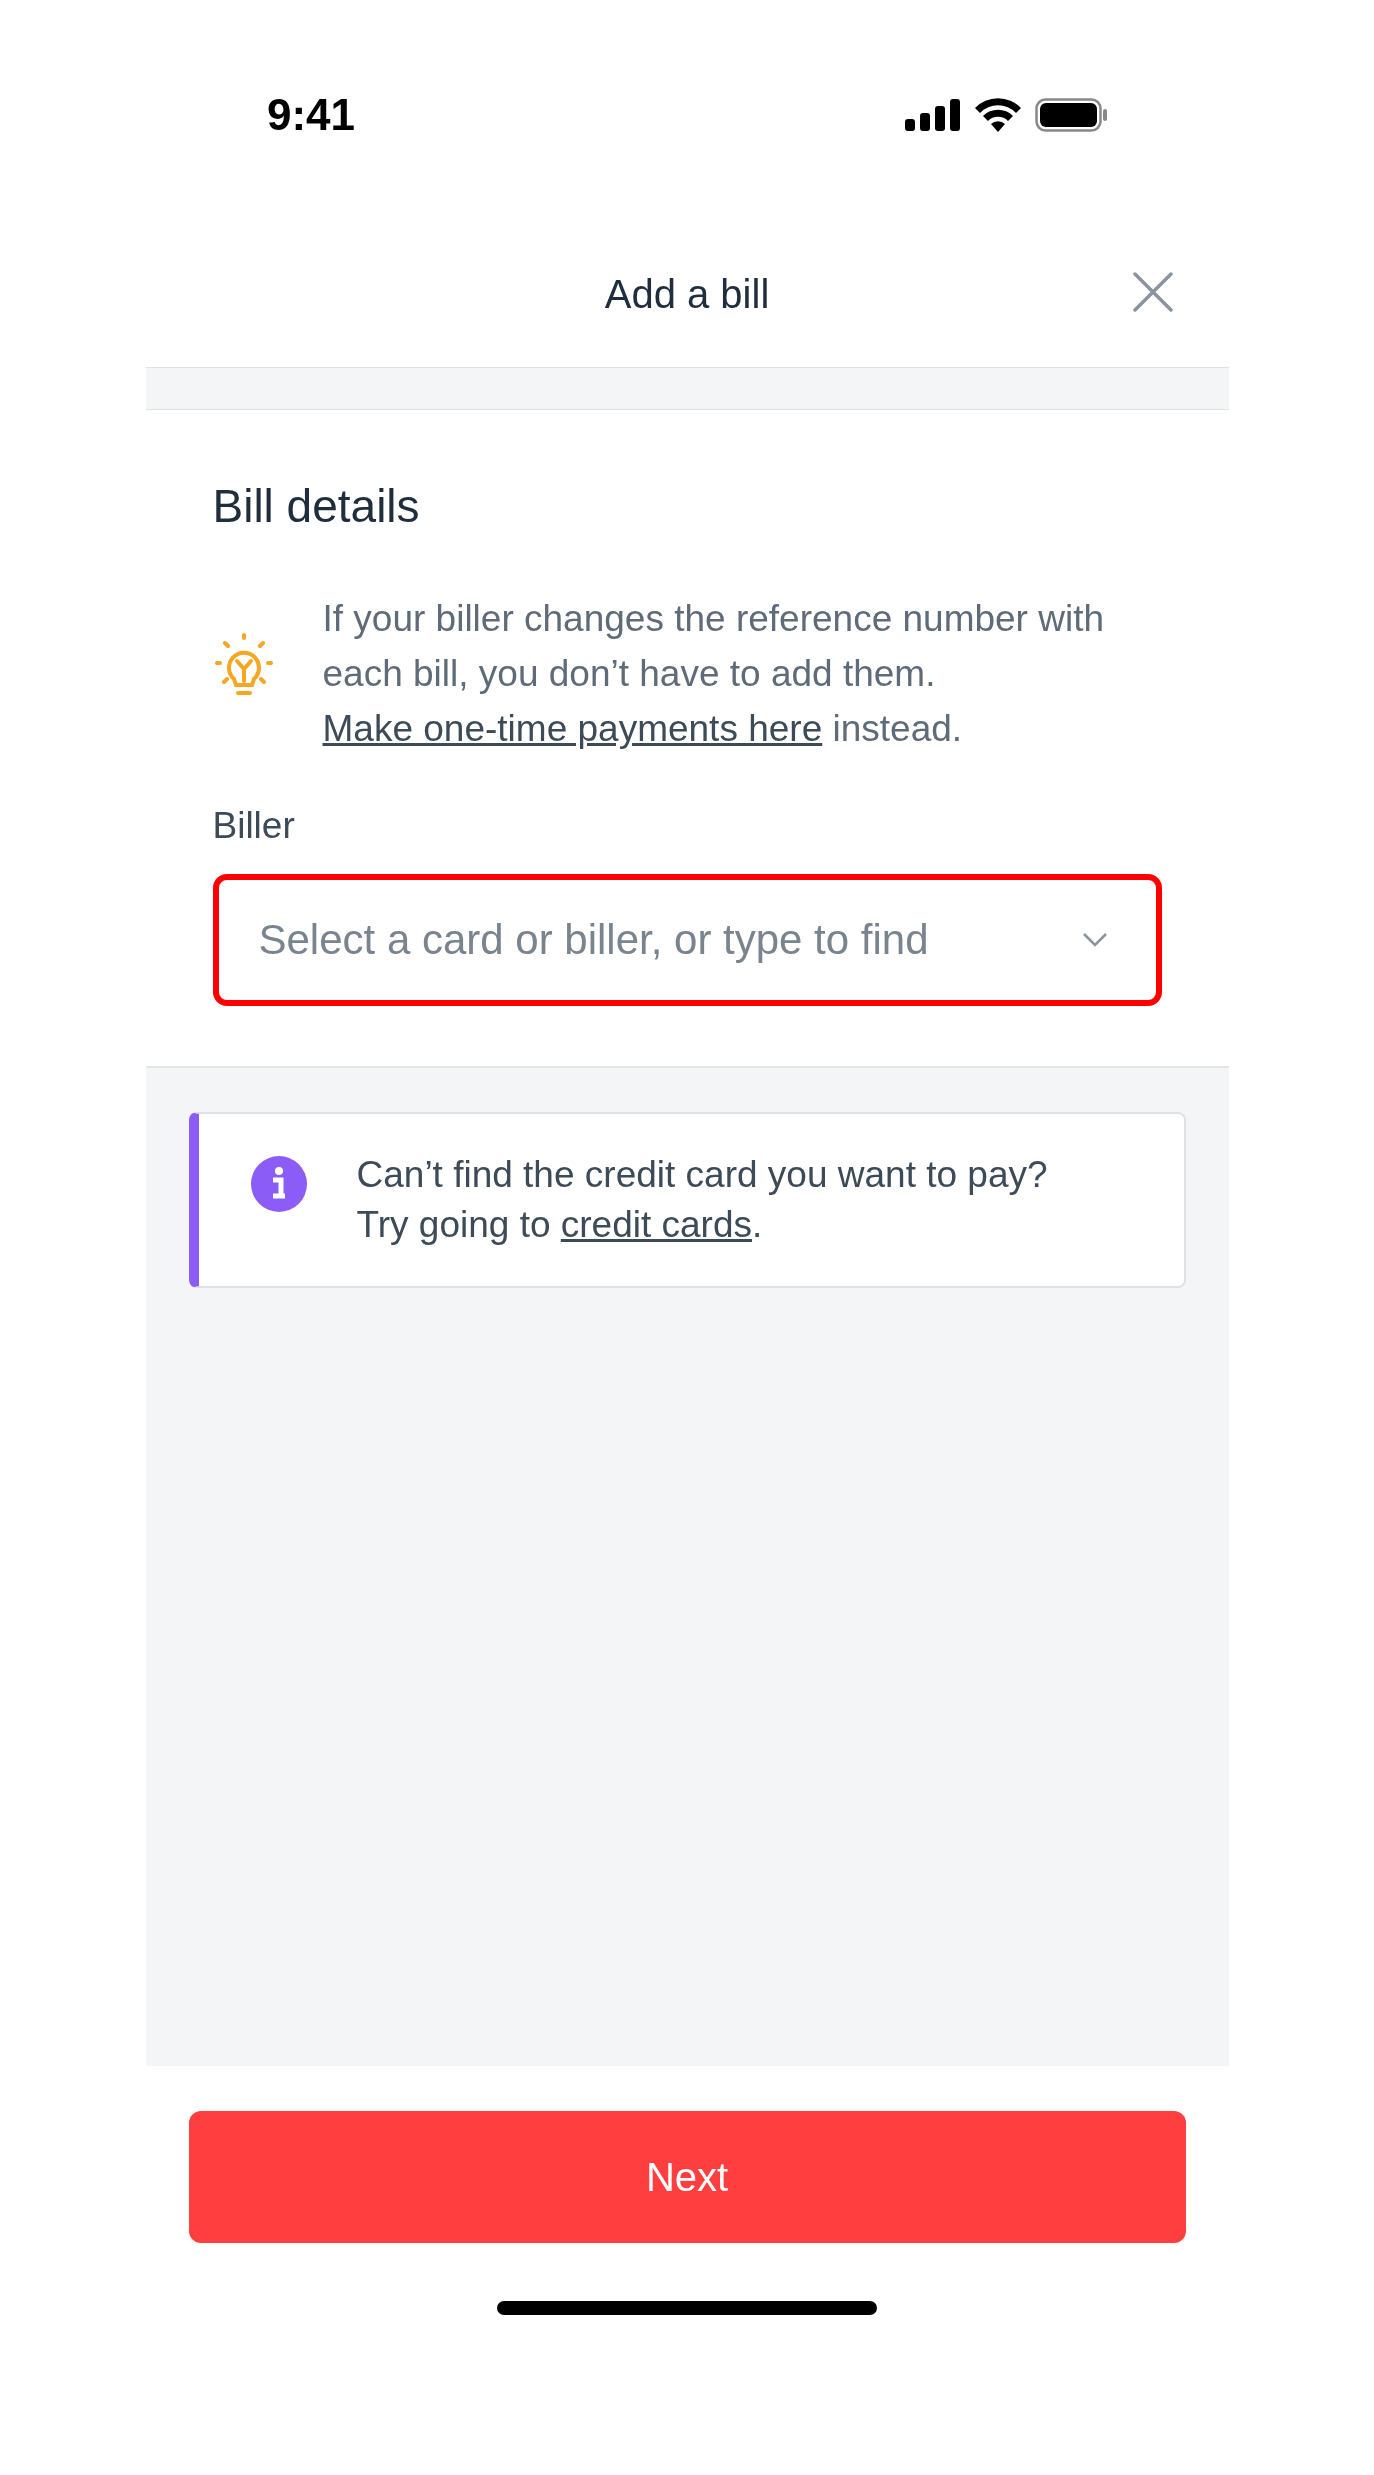  I want to click on lightbulb-icon, so click(243, 665).